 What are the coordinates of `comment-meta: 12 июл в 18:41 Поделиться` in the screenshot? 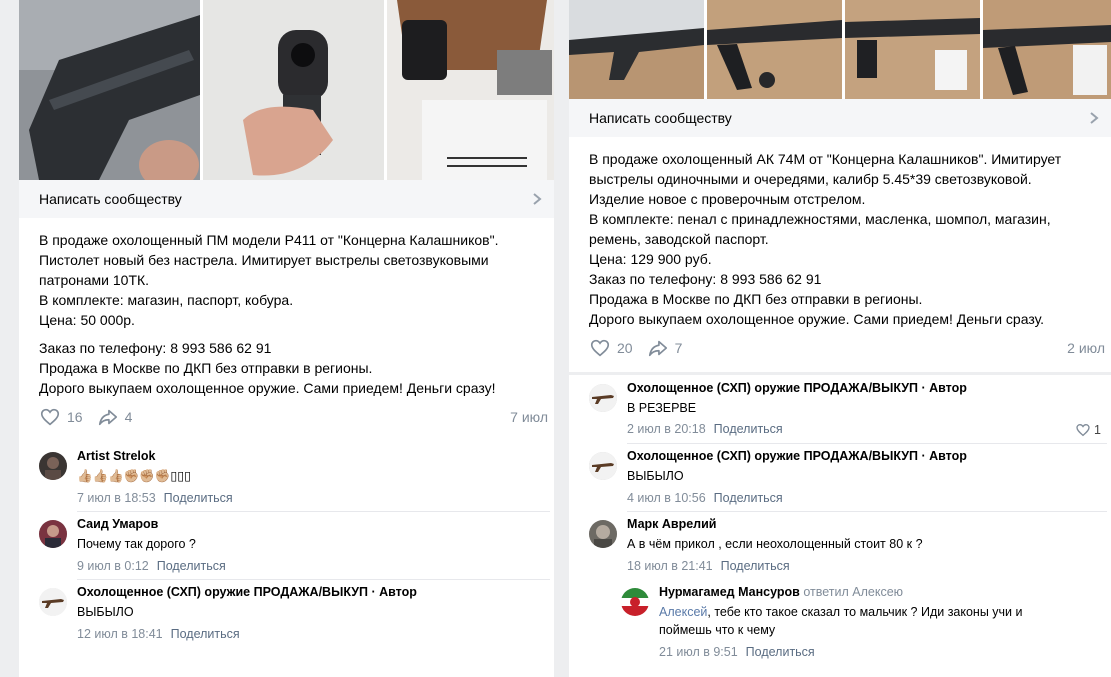 It's located at (158, 634).